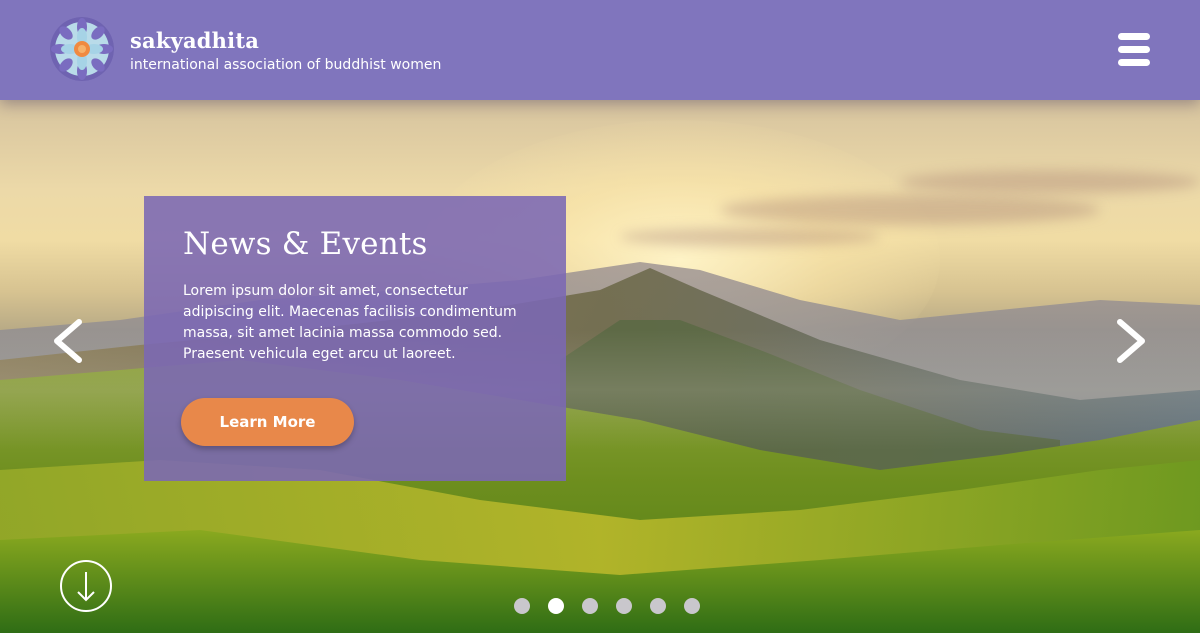 The image size is (1200, 633). Describe the element at coordinates (607, 606) in the screenshot. I see `carousel-pagination` at that location.